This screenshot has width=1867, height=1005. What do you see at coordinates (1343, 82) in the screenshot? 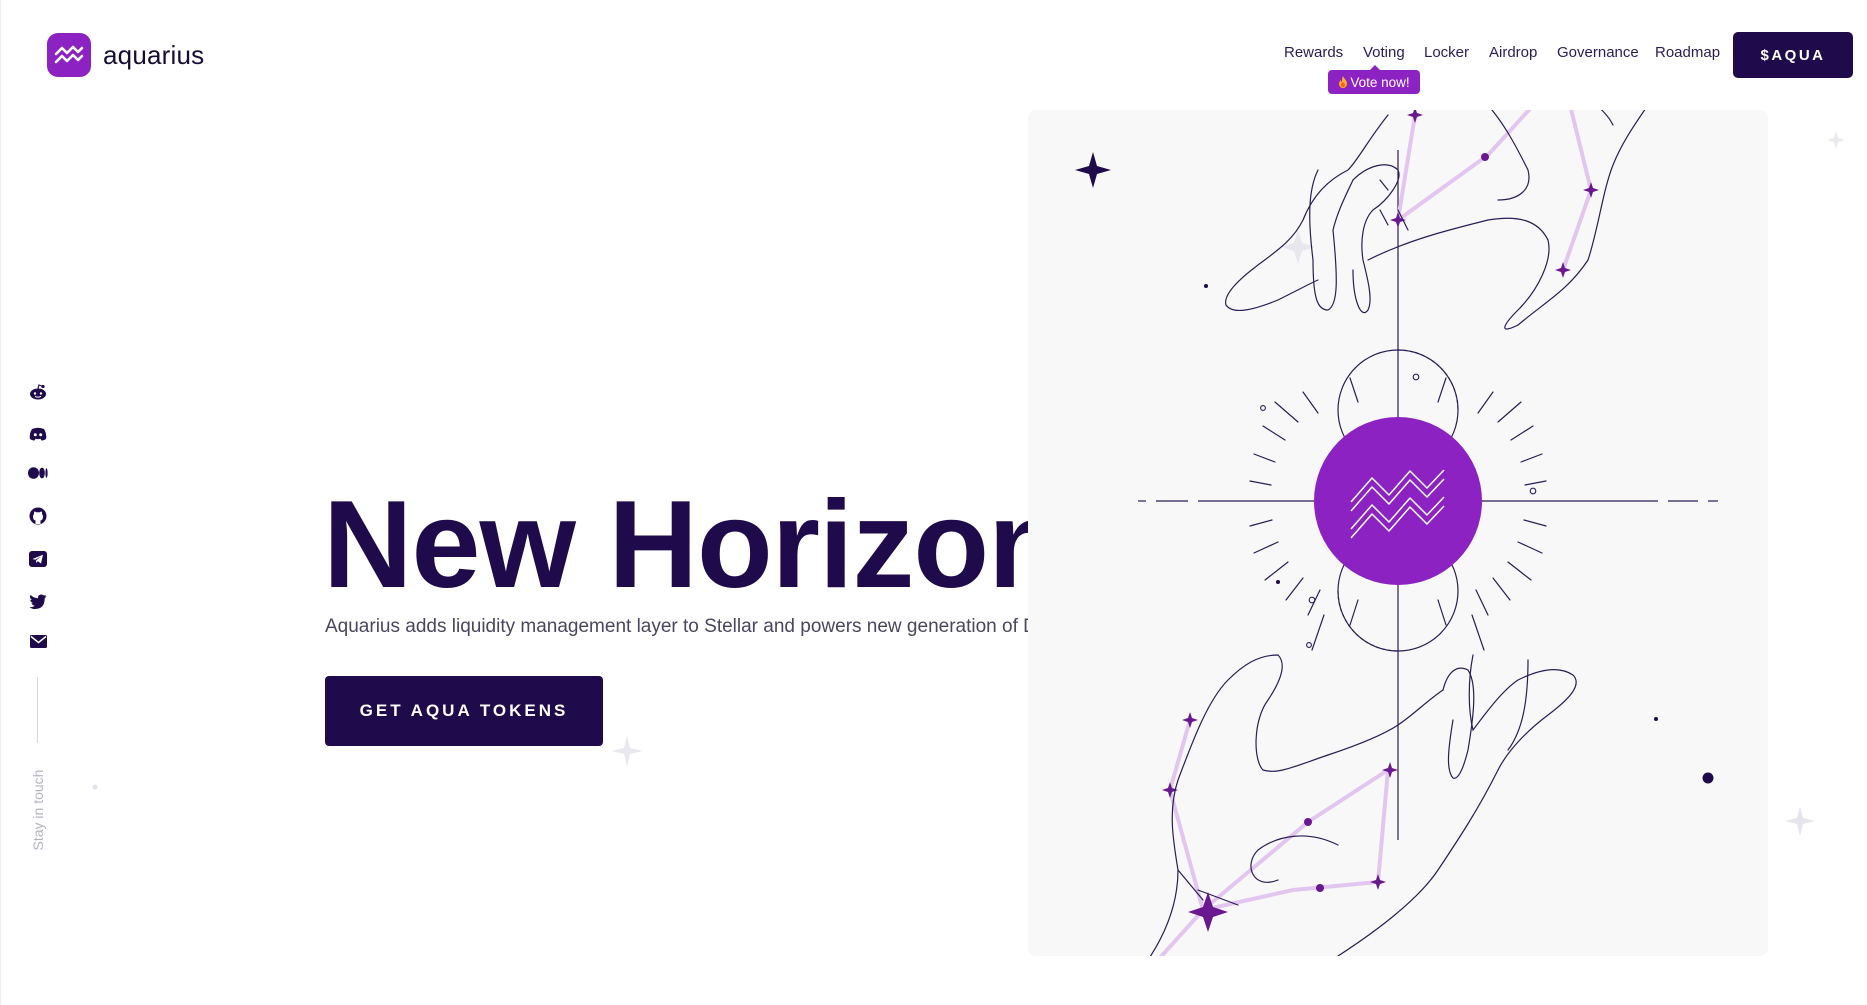
I see `fire-icon` at bounding box center [1343, 82].